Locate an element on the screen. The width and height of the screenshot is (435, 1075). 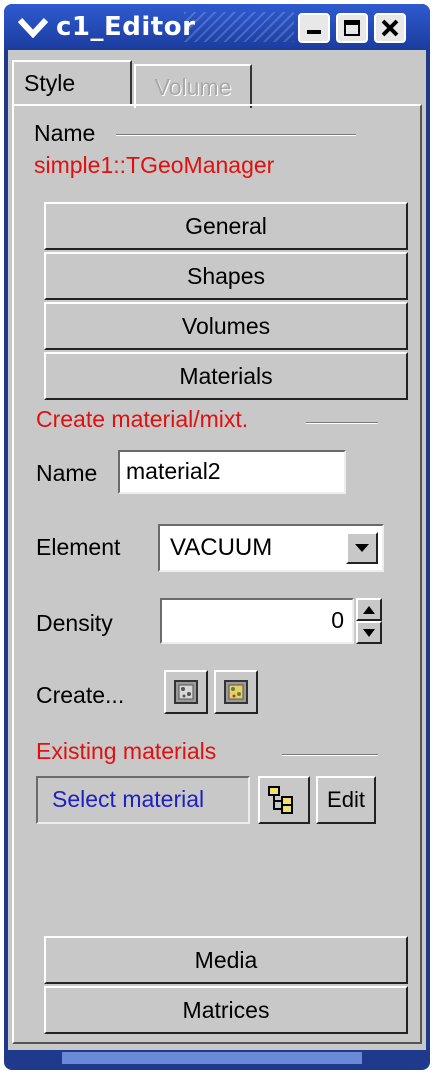
chevron-down-icon is located at coordinates (362, 548).